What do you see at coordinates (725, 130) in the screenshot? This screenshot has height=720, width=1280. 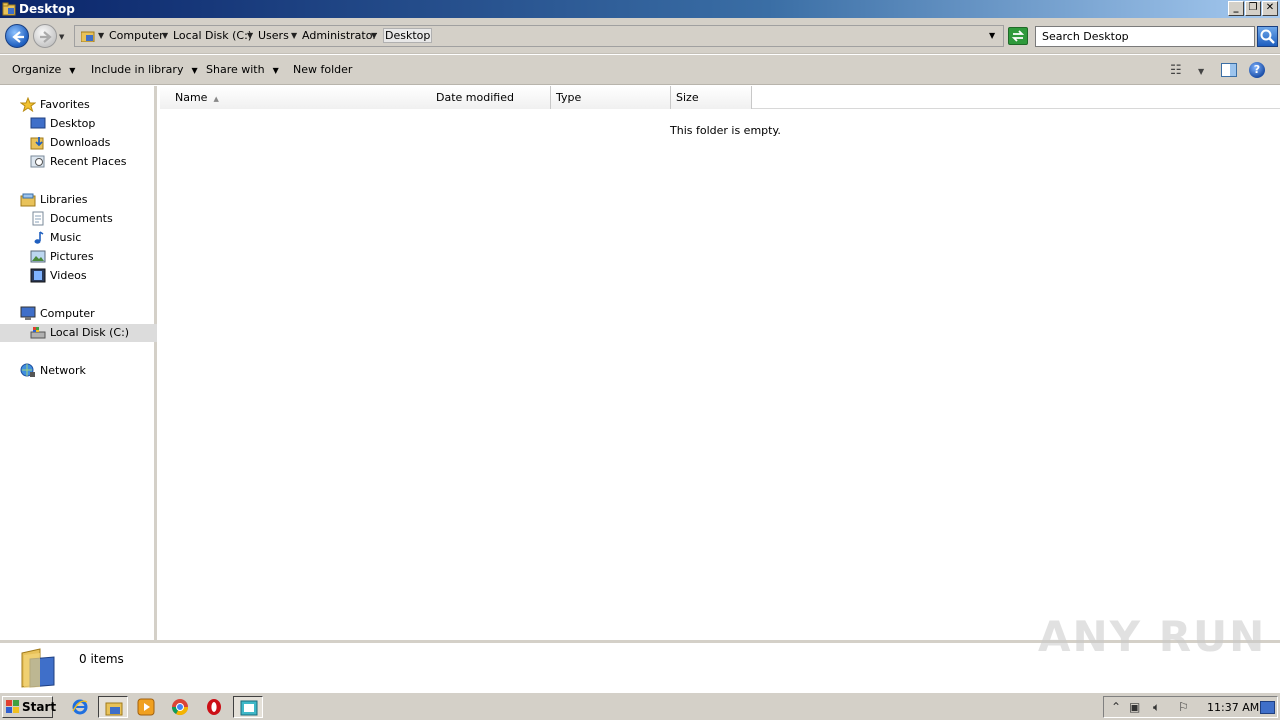 I see `empty-folder-message: This folder is empty.` at bounding box center [725, 130].